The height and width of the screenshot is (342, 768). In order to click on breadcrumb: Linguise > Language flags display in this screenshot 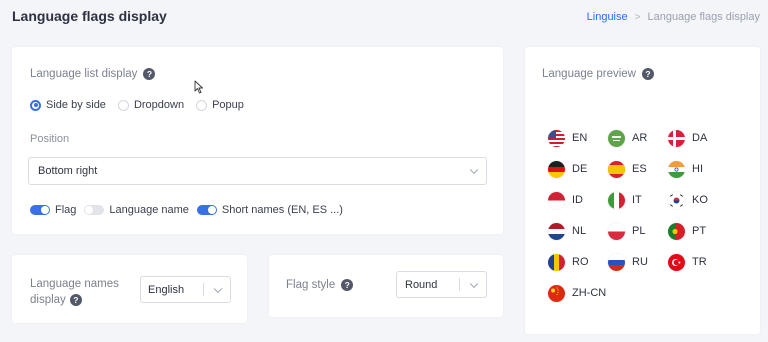, I will do `click(673, 17)`.